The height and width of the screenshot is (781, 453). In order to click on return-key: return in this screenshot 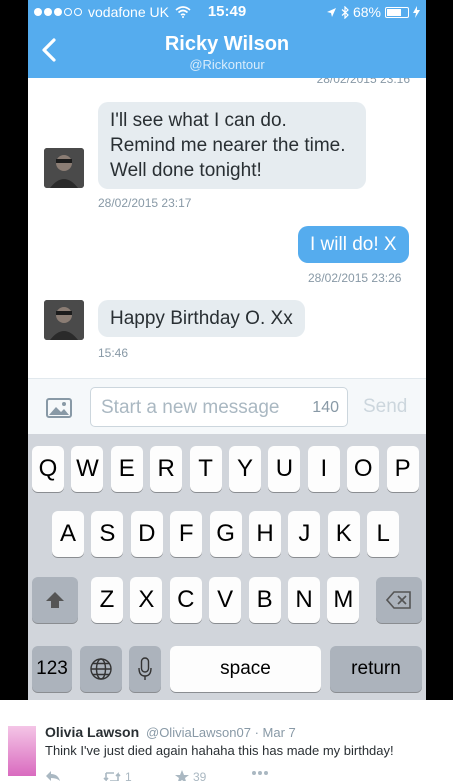, I will do `click(376, 669)`.